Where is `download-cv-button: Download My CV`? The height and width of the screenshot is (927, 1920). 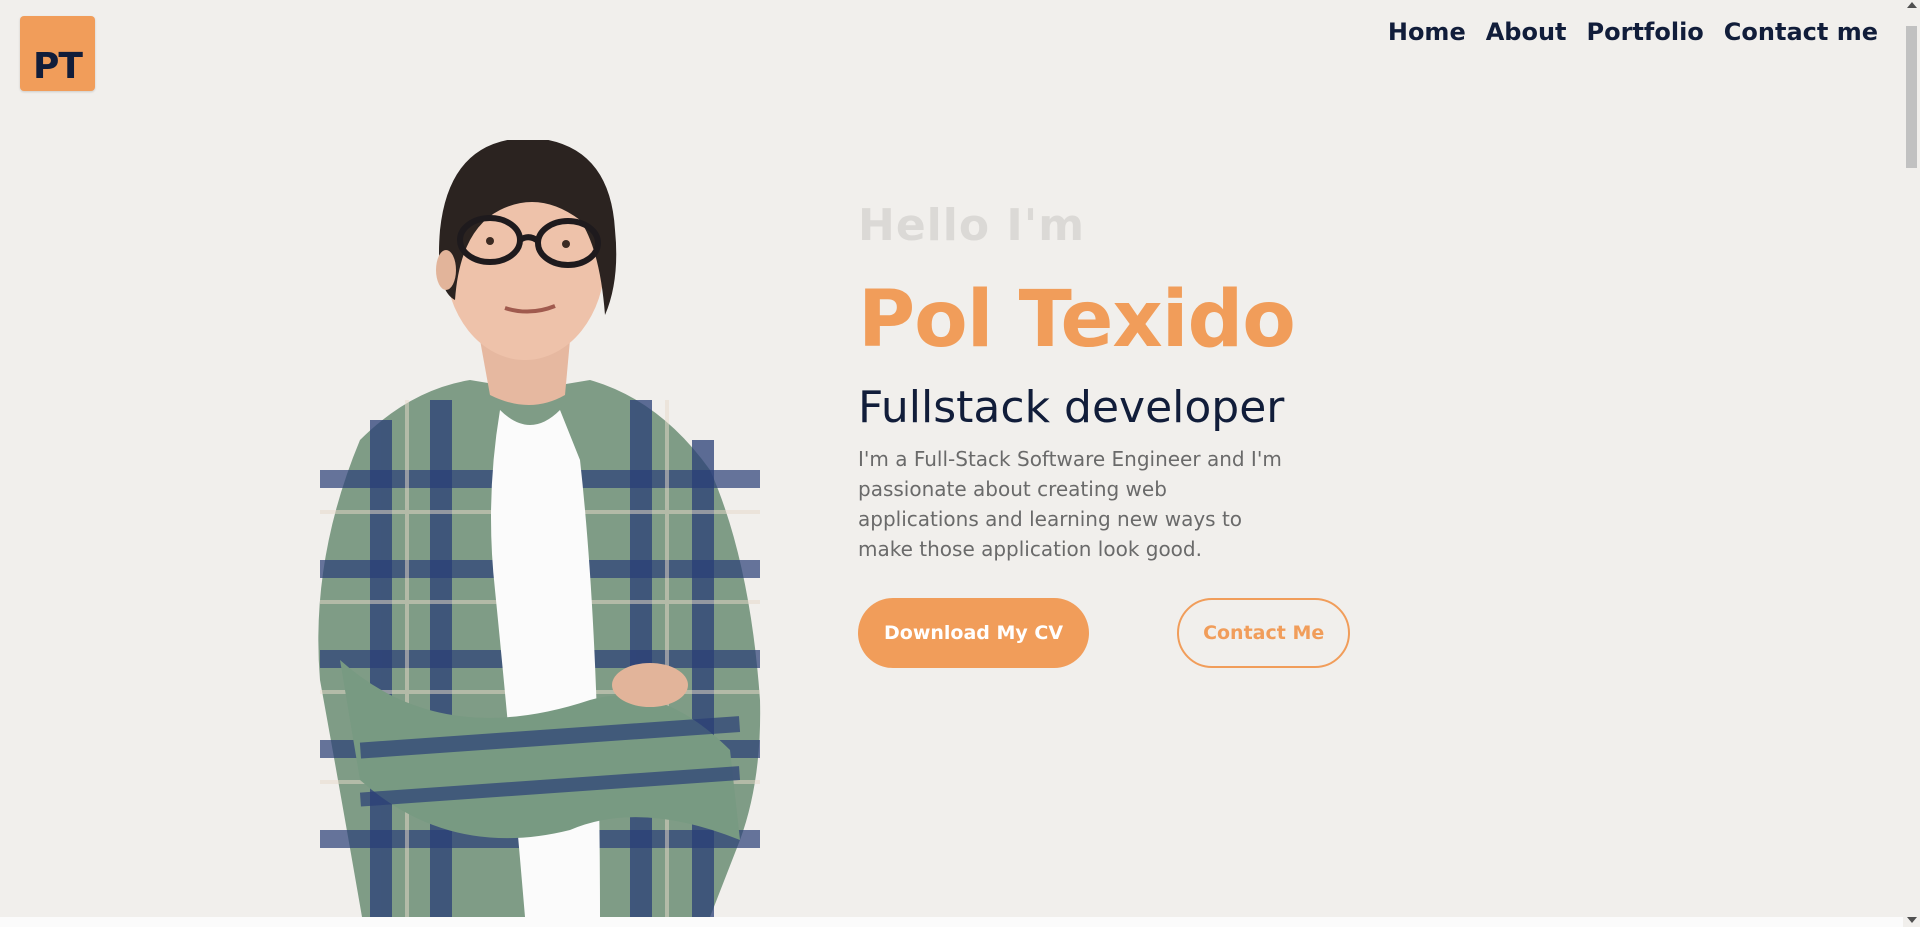 download-cv-button: Download My CV is located at coordinates (974, 633).